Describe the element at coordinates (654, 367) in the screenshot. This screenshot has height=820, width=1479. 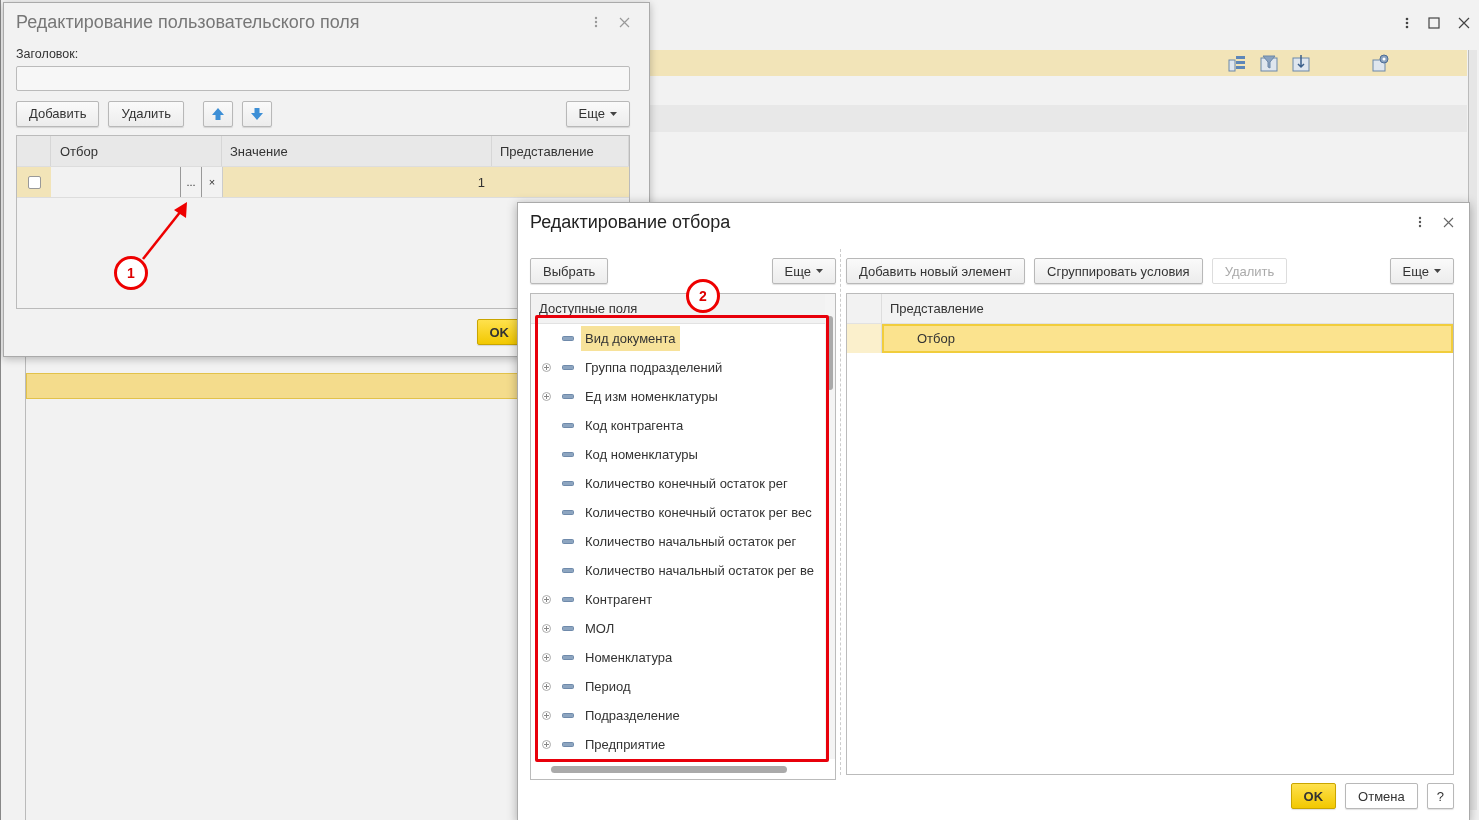
I see `tree-item: Группа подразделений` at that location.